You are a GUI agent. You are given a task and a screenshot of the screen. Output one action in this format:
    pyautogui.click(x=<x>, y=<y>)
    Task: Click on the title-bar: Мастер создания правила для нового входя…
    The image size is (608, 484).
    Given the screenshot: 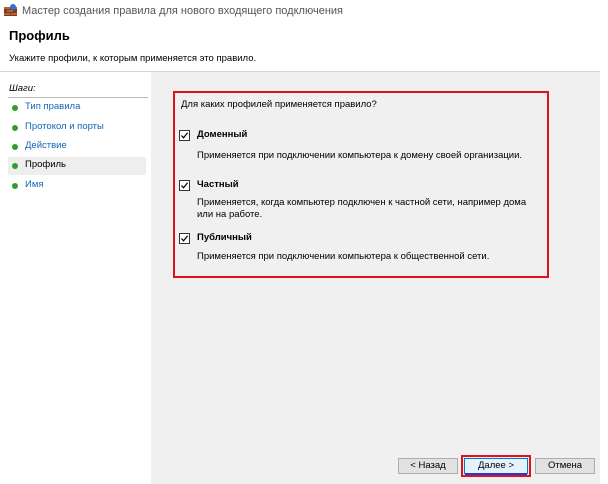 What is the action you would take?
    pyautogui.click(x=304, y=11)
    